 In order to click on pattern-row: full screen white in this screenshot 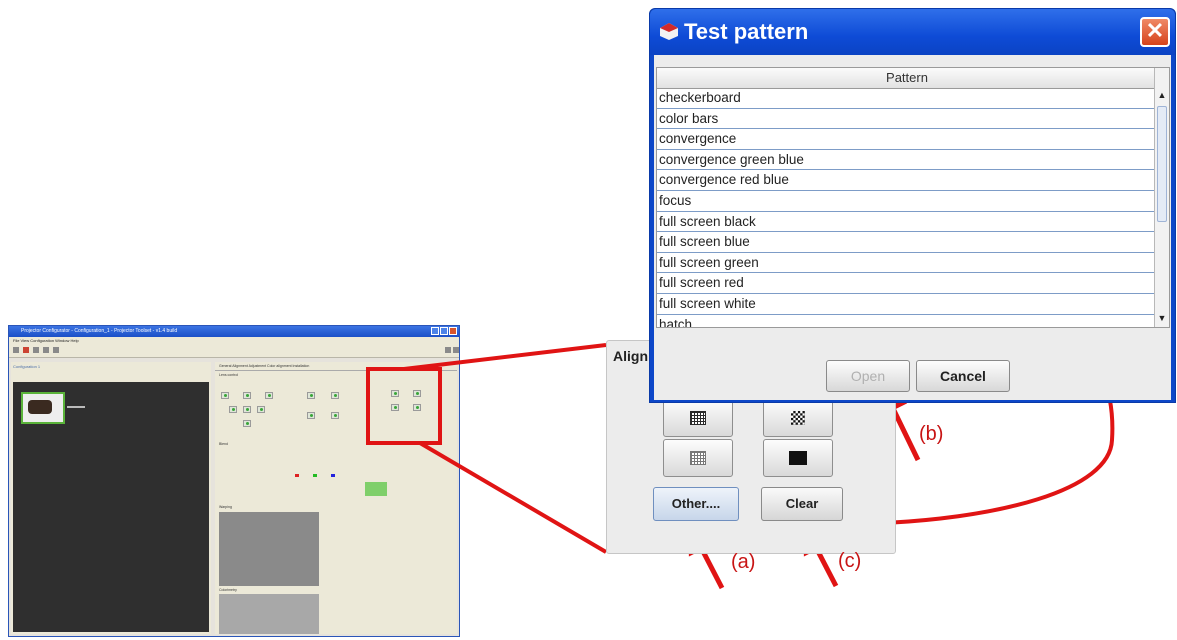, I will do `click(906, 304)`.